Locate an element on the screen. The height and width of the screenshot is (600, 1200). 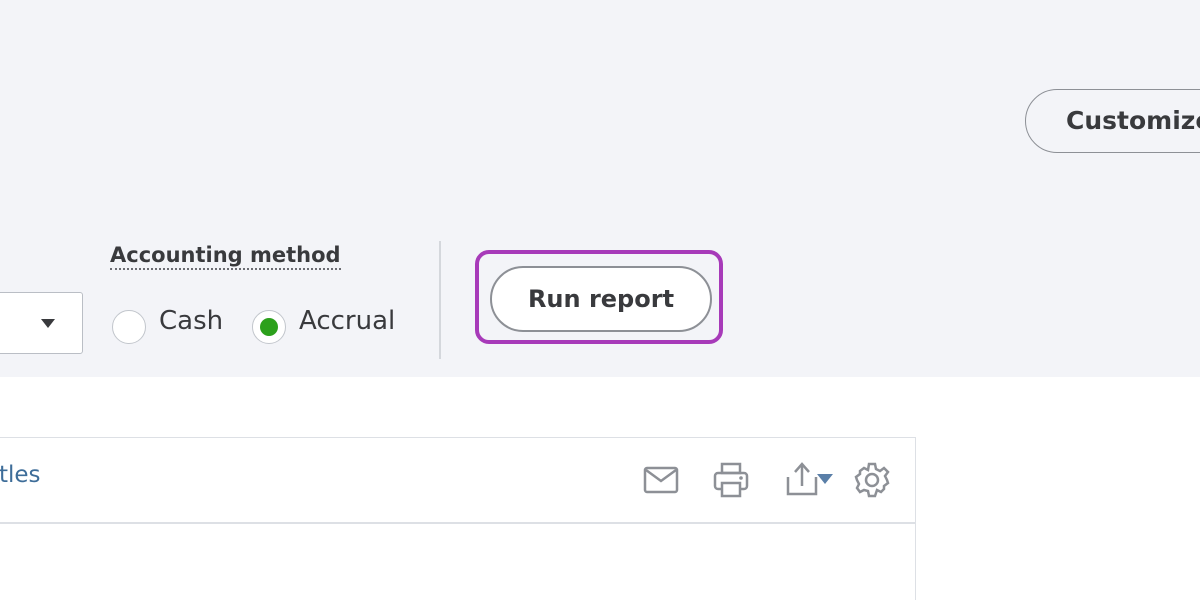
email-icon is located at coordinates (661, 480).